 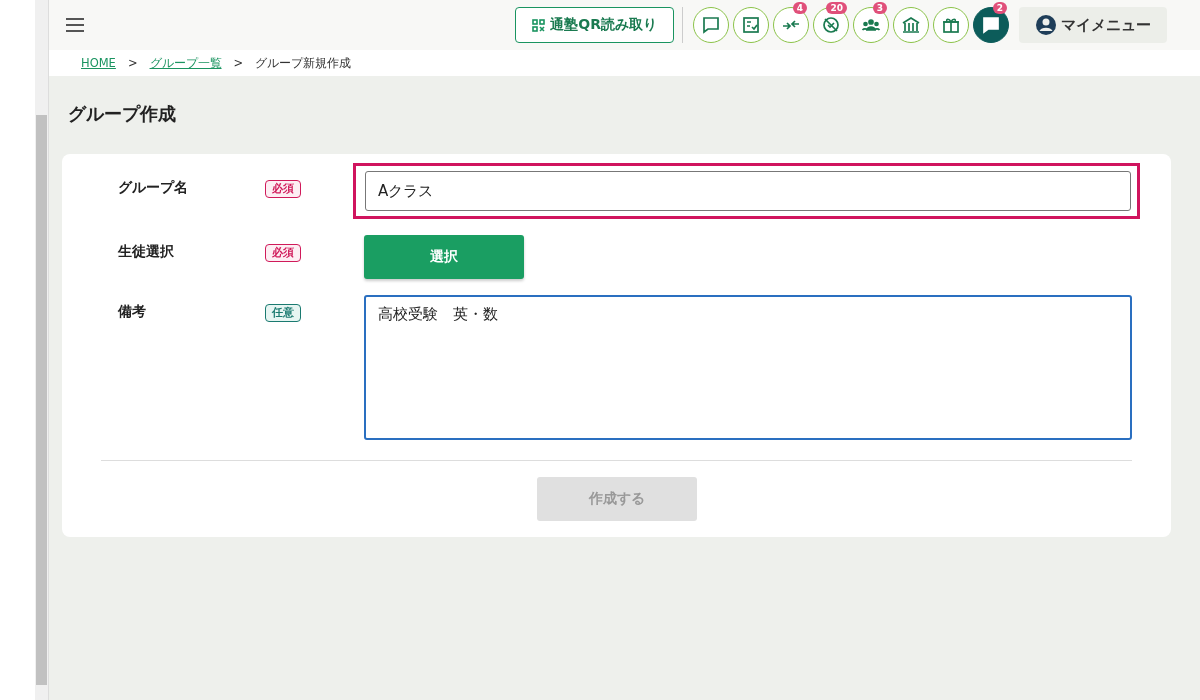 What do you see at coordinates (711, 25) in the screenshot?
I see `message-icon` at bounding box center [711, 25].